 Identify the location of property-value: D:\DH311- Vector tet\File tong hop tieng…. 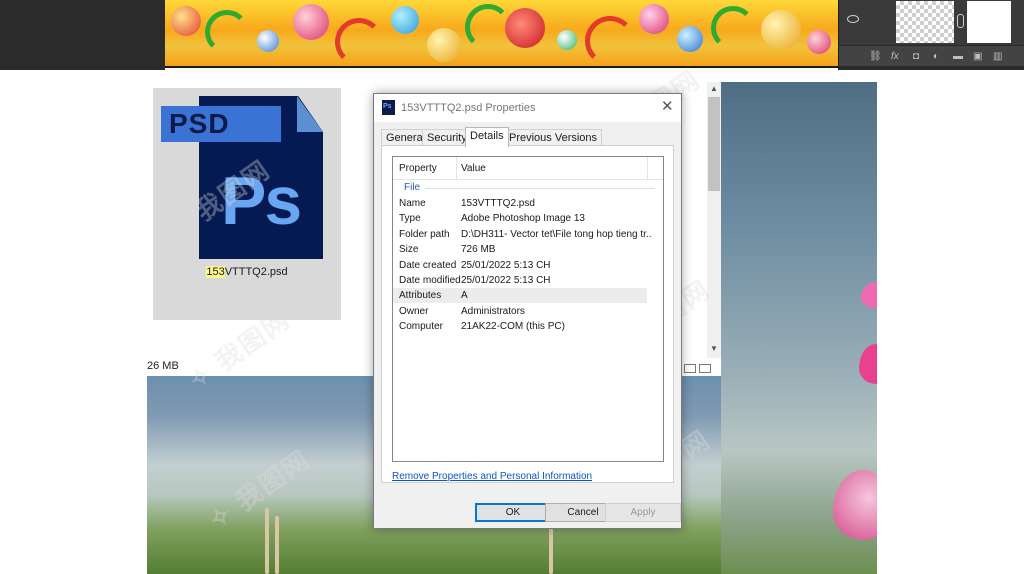
(556, 234).